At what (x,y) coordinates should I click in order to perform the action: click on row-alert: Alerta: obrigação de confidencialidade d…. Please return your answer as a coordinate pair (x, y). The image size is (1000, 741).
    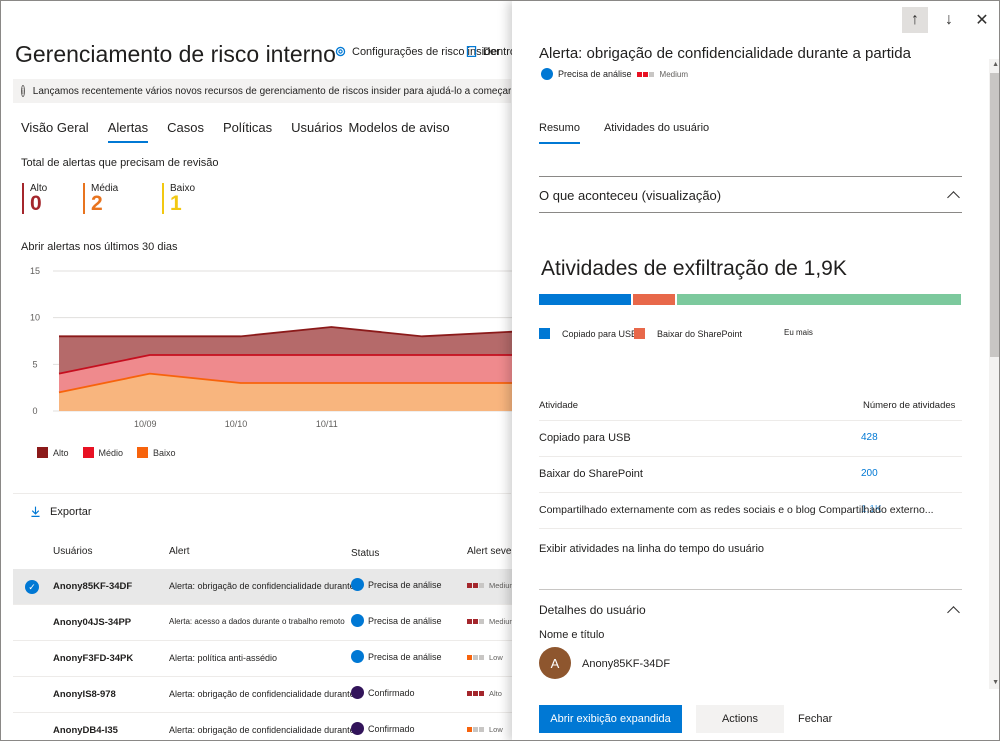
    Looking at the image, I should click on (261, 730).